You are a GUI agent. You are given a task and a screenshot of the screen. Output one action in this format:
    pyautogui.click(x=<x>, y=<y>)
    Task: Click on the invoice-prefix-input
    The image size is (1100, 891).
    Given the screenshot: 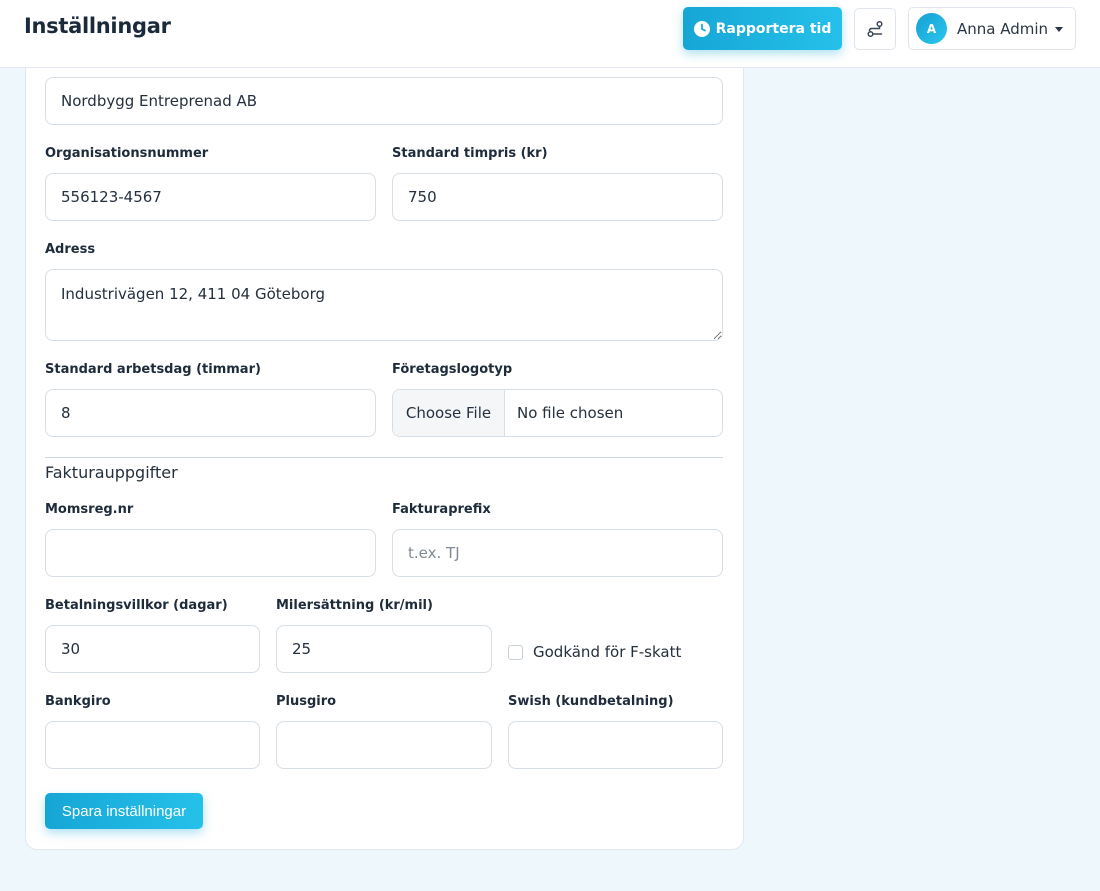 What is the action you would take?
    pyautogui.click(x=557, y=553)
    